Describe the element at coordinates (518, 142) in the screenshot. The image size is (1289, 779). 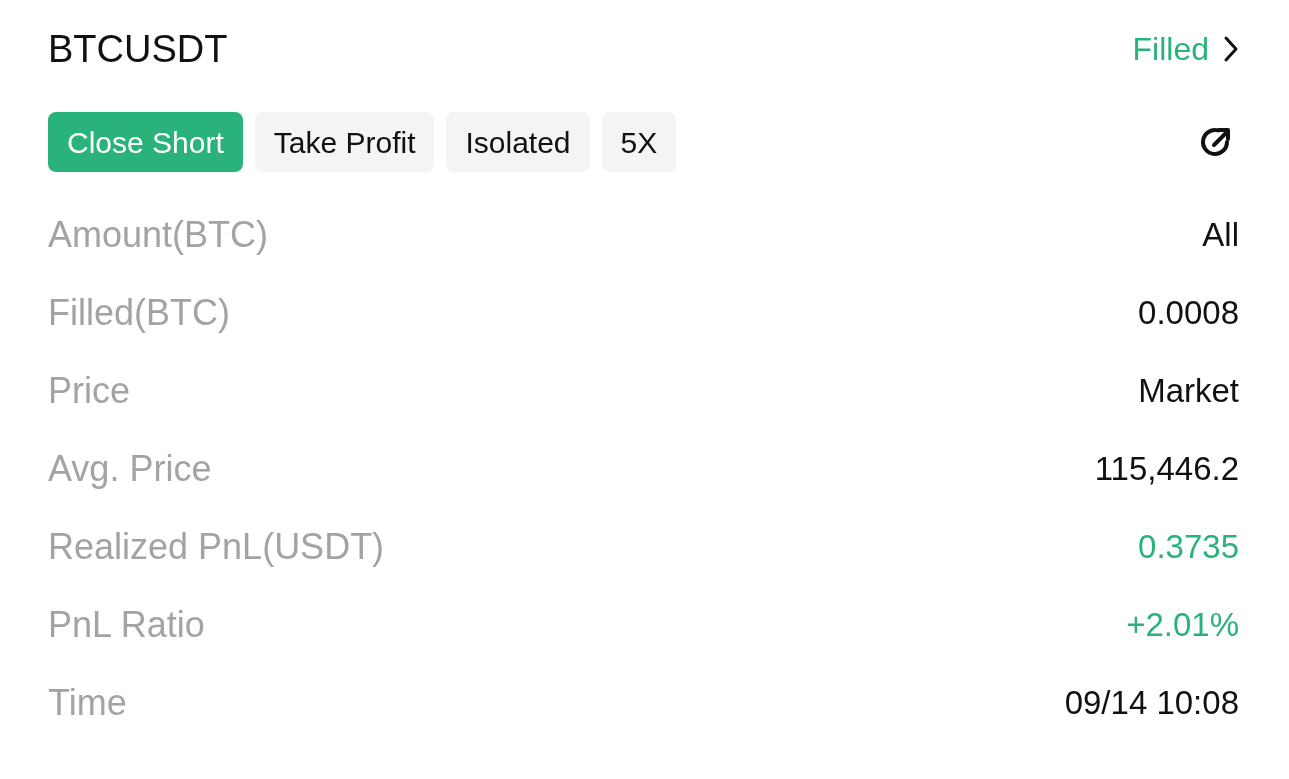
I see `order-tag: Isolated` at that location.